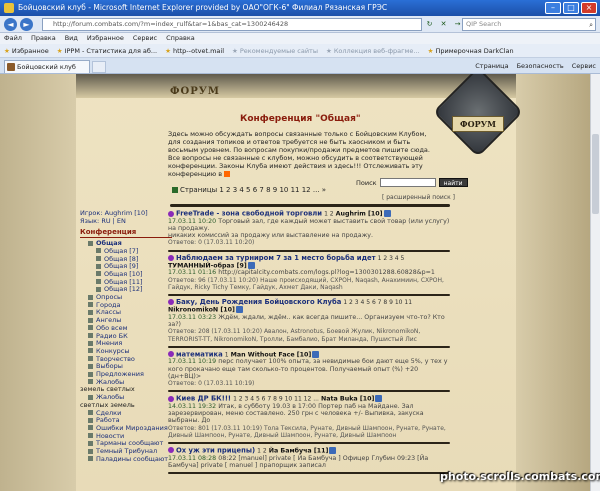 This screenshot has height=491, width=600. Describe the element at coordinates (300, 119) in the screenshot. I see `page-title: Конференция "Общая"` at that location.